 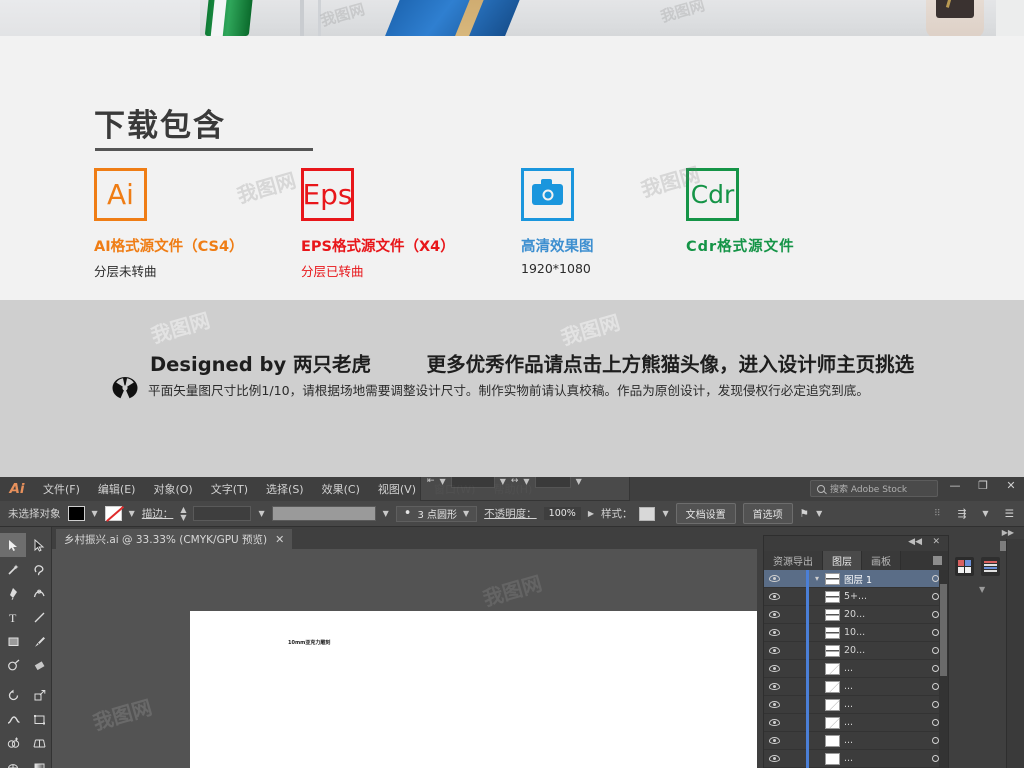 I want to click on color-panel-icon, so click(x=964, y=566).